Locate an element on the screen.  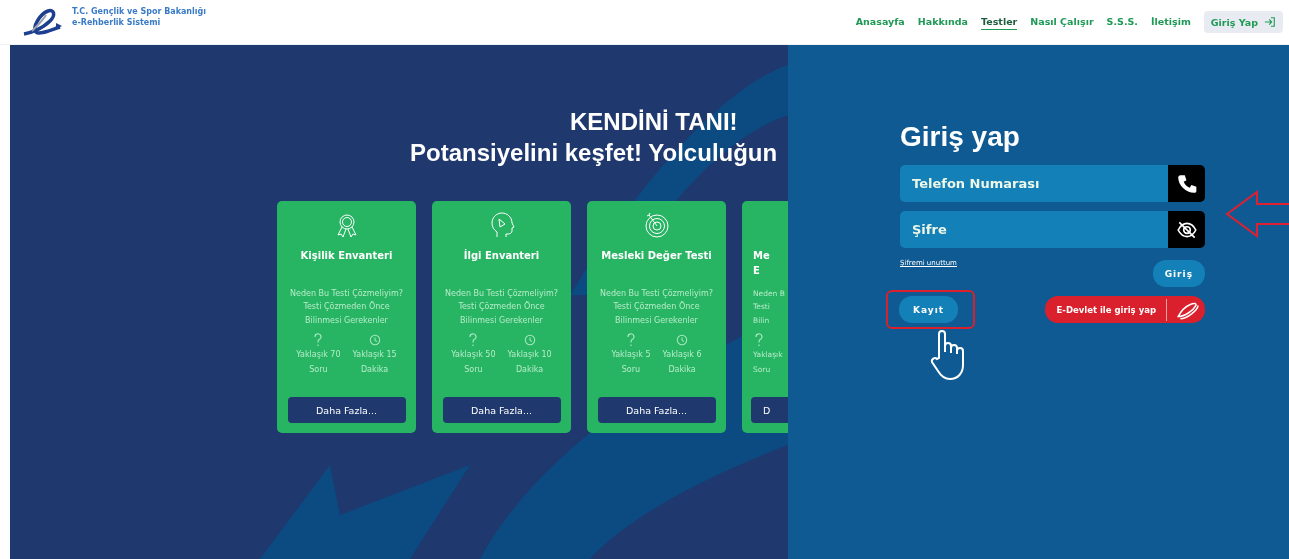
login-title: Giriş yap is located at coordinates (960, 137).